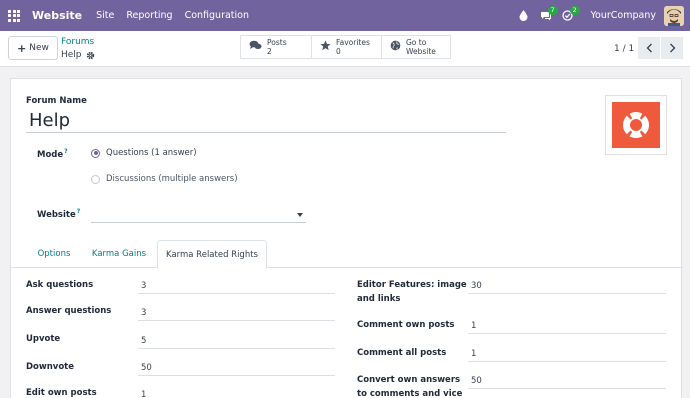  I want to click on website-help-tooltip: ?, so click(78, 211).